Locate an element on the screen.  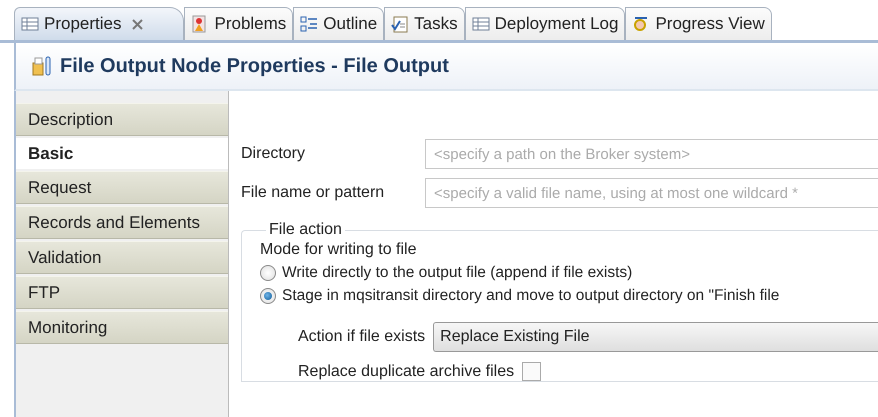
sidebar-tab: Description is located at coordinates (122, 119).